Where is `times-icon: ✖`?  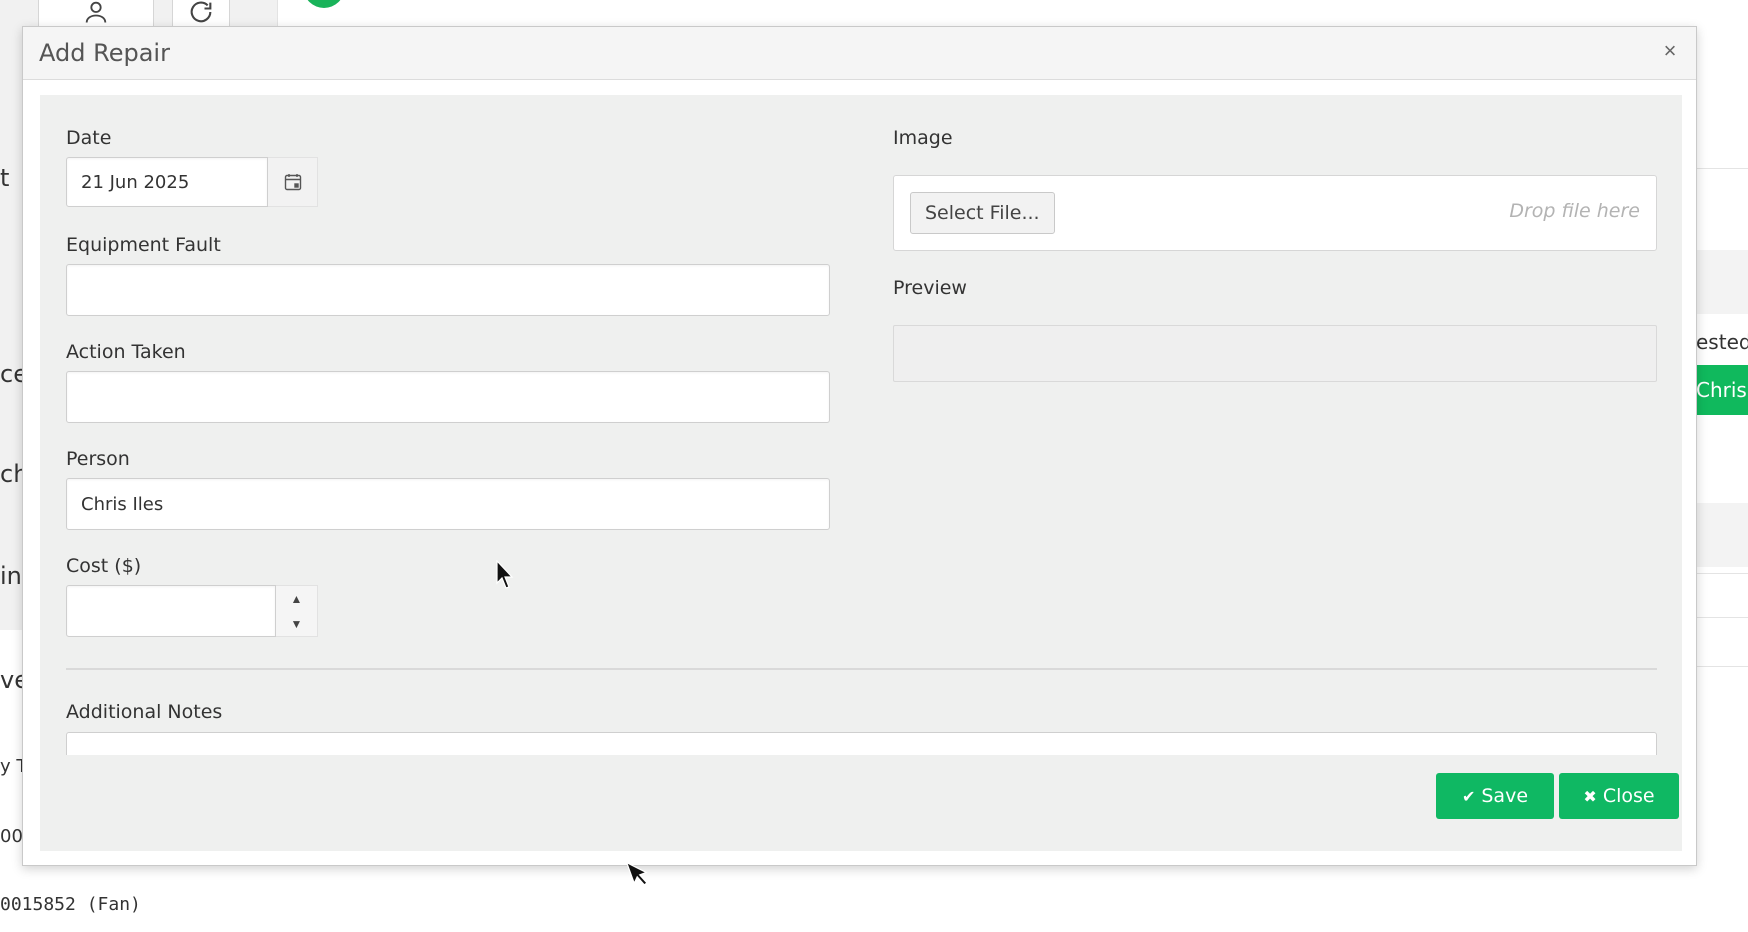 times-icon: ✖ is located at coordinates (1590, 796).